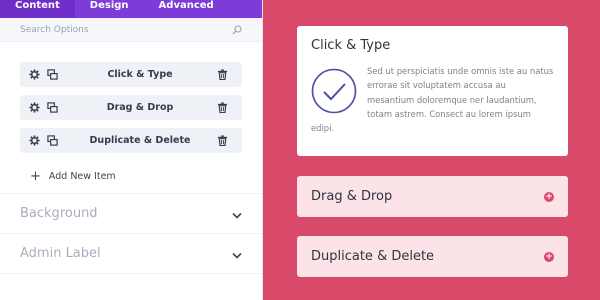 The width and height of the screenshot is (600, 300). Describe the element at coordinates (373, 256) in the screenshot. I see `toggle-title: Duplicate & Delete` at that location.